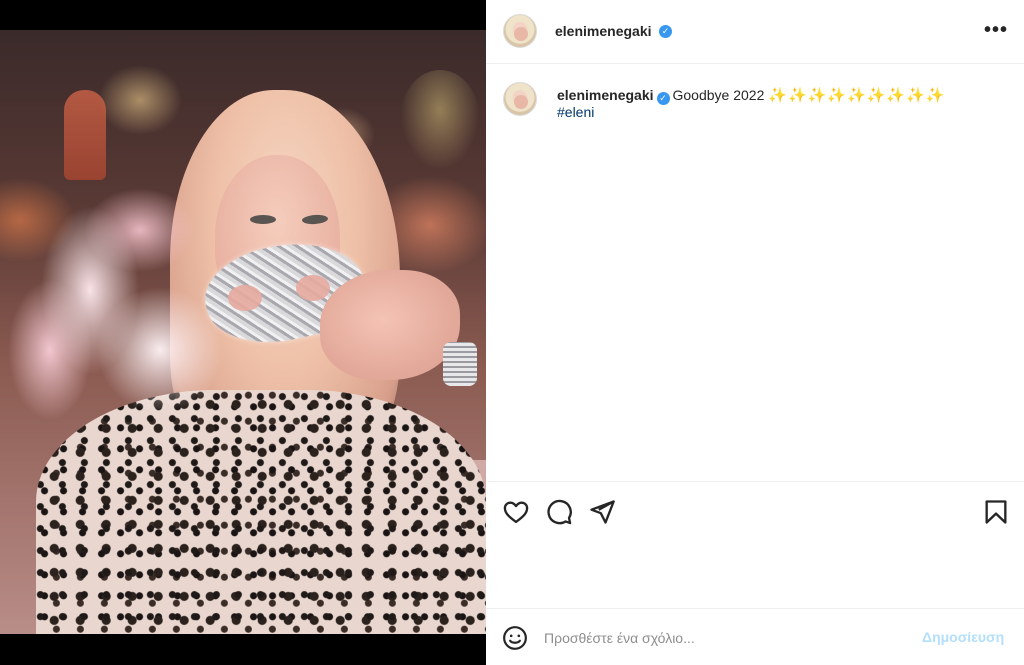 Image resolution: width=1024 pixels, height=665 pixels. I want to click on caption-avatar, so click(520, 99).